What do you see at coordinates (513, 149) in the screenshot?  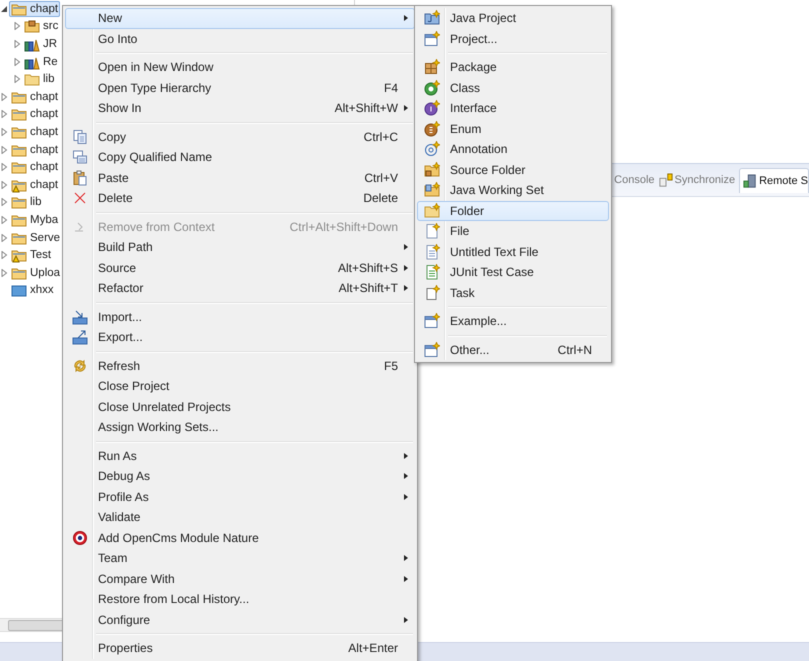 I see `menu-item: Annotation` at bounding box center [513, 149].